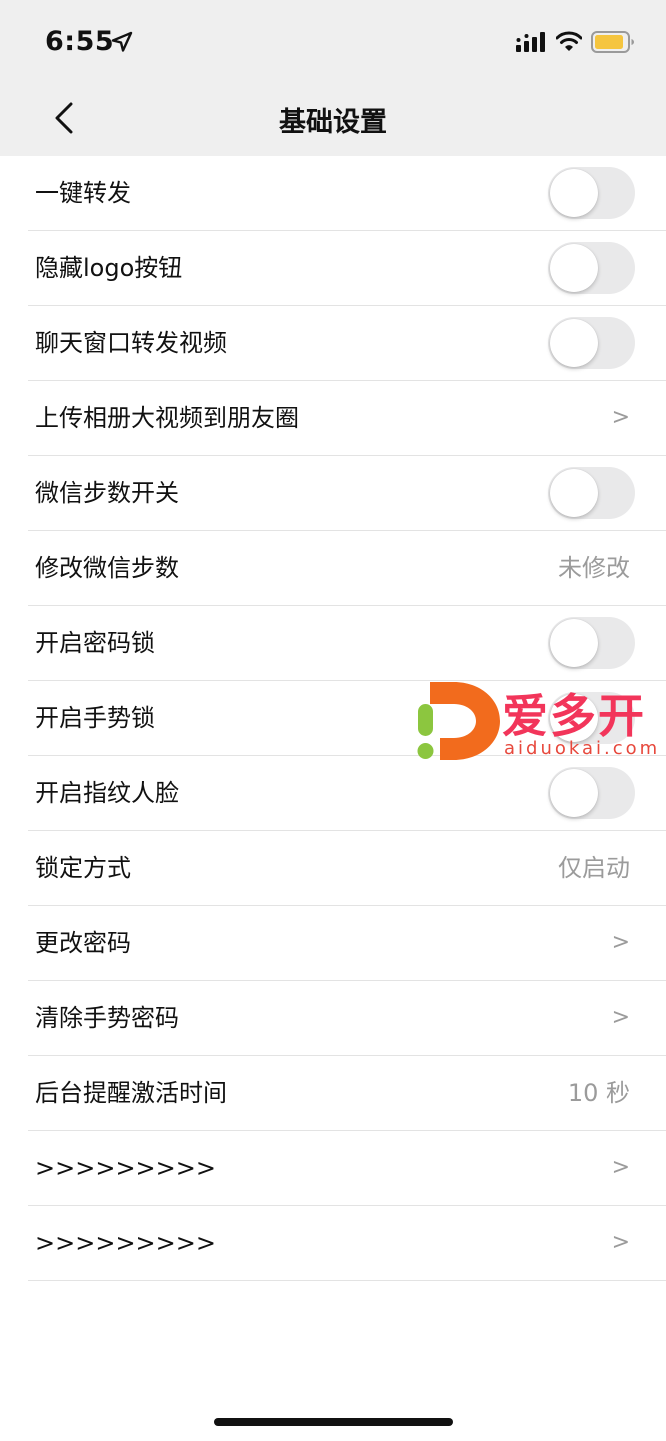 This screenshot has height=1441, width=666. I want to click on settings-row-label: 一键转发, so click(83, 193).